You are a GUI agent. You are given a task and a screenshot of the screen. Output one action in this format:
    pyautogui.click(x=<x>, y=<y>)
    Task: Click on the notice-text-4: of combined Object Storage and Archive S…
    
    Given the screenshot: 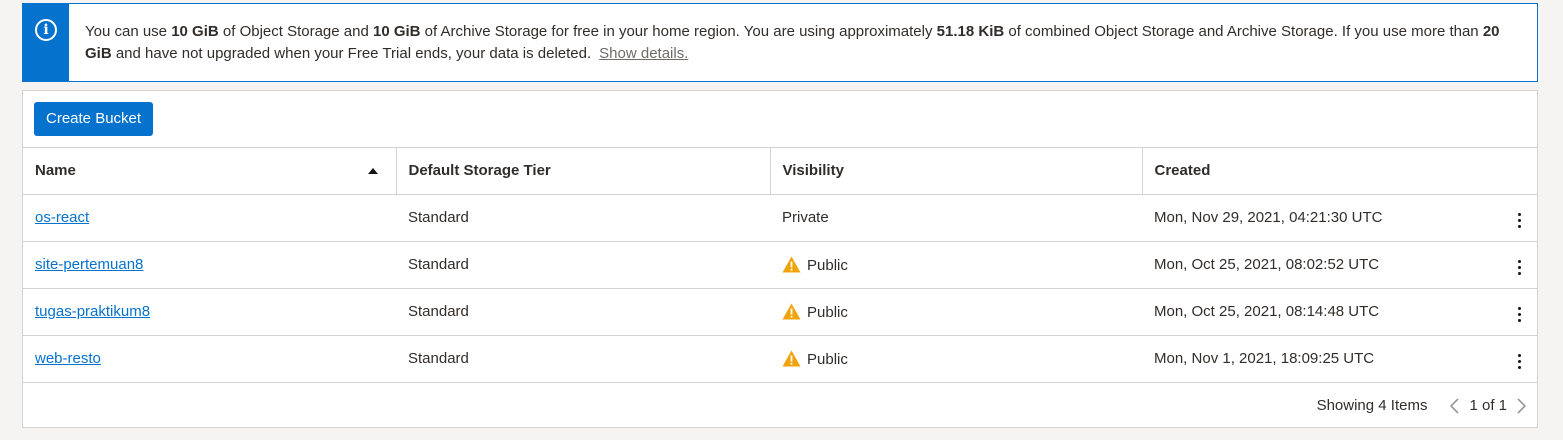 What is the action you would take?
    pyautogui.click(x=1243, y=31)
    